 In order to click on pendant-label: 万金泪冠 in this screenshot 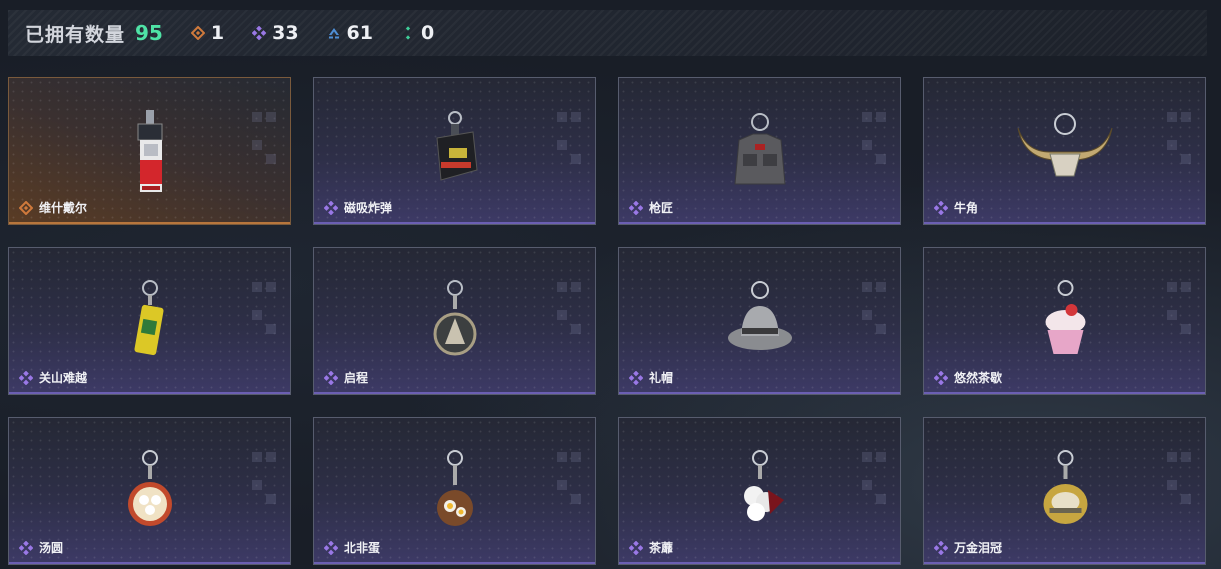, I will do `click(968, 547)`.